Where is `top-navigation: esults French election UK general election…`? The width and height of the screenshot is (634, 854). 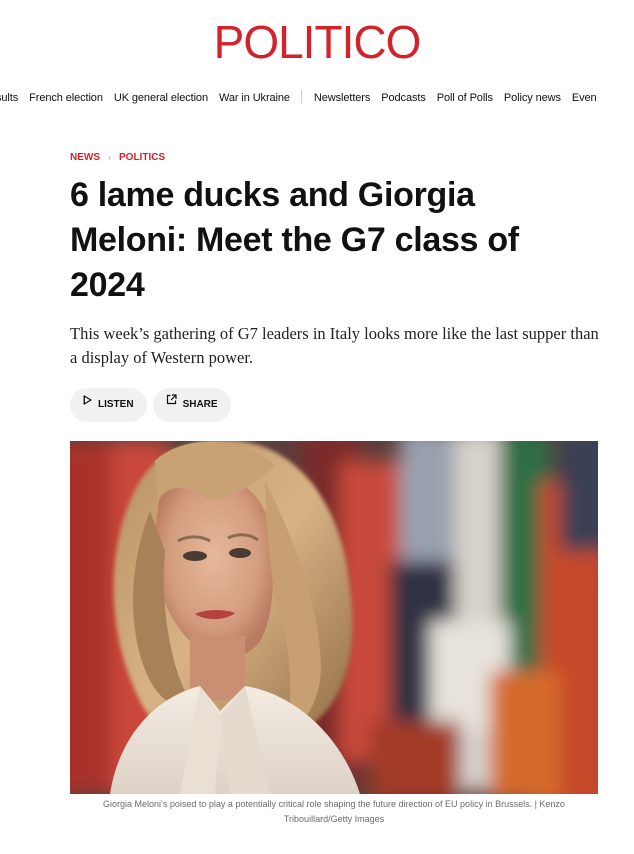 top-navigation: esults French election UK general election… is located at coordinates (317, 99).